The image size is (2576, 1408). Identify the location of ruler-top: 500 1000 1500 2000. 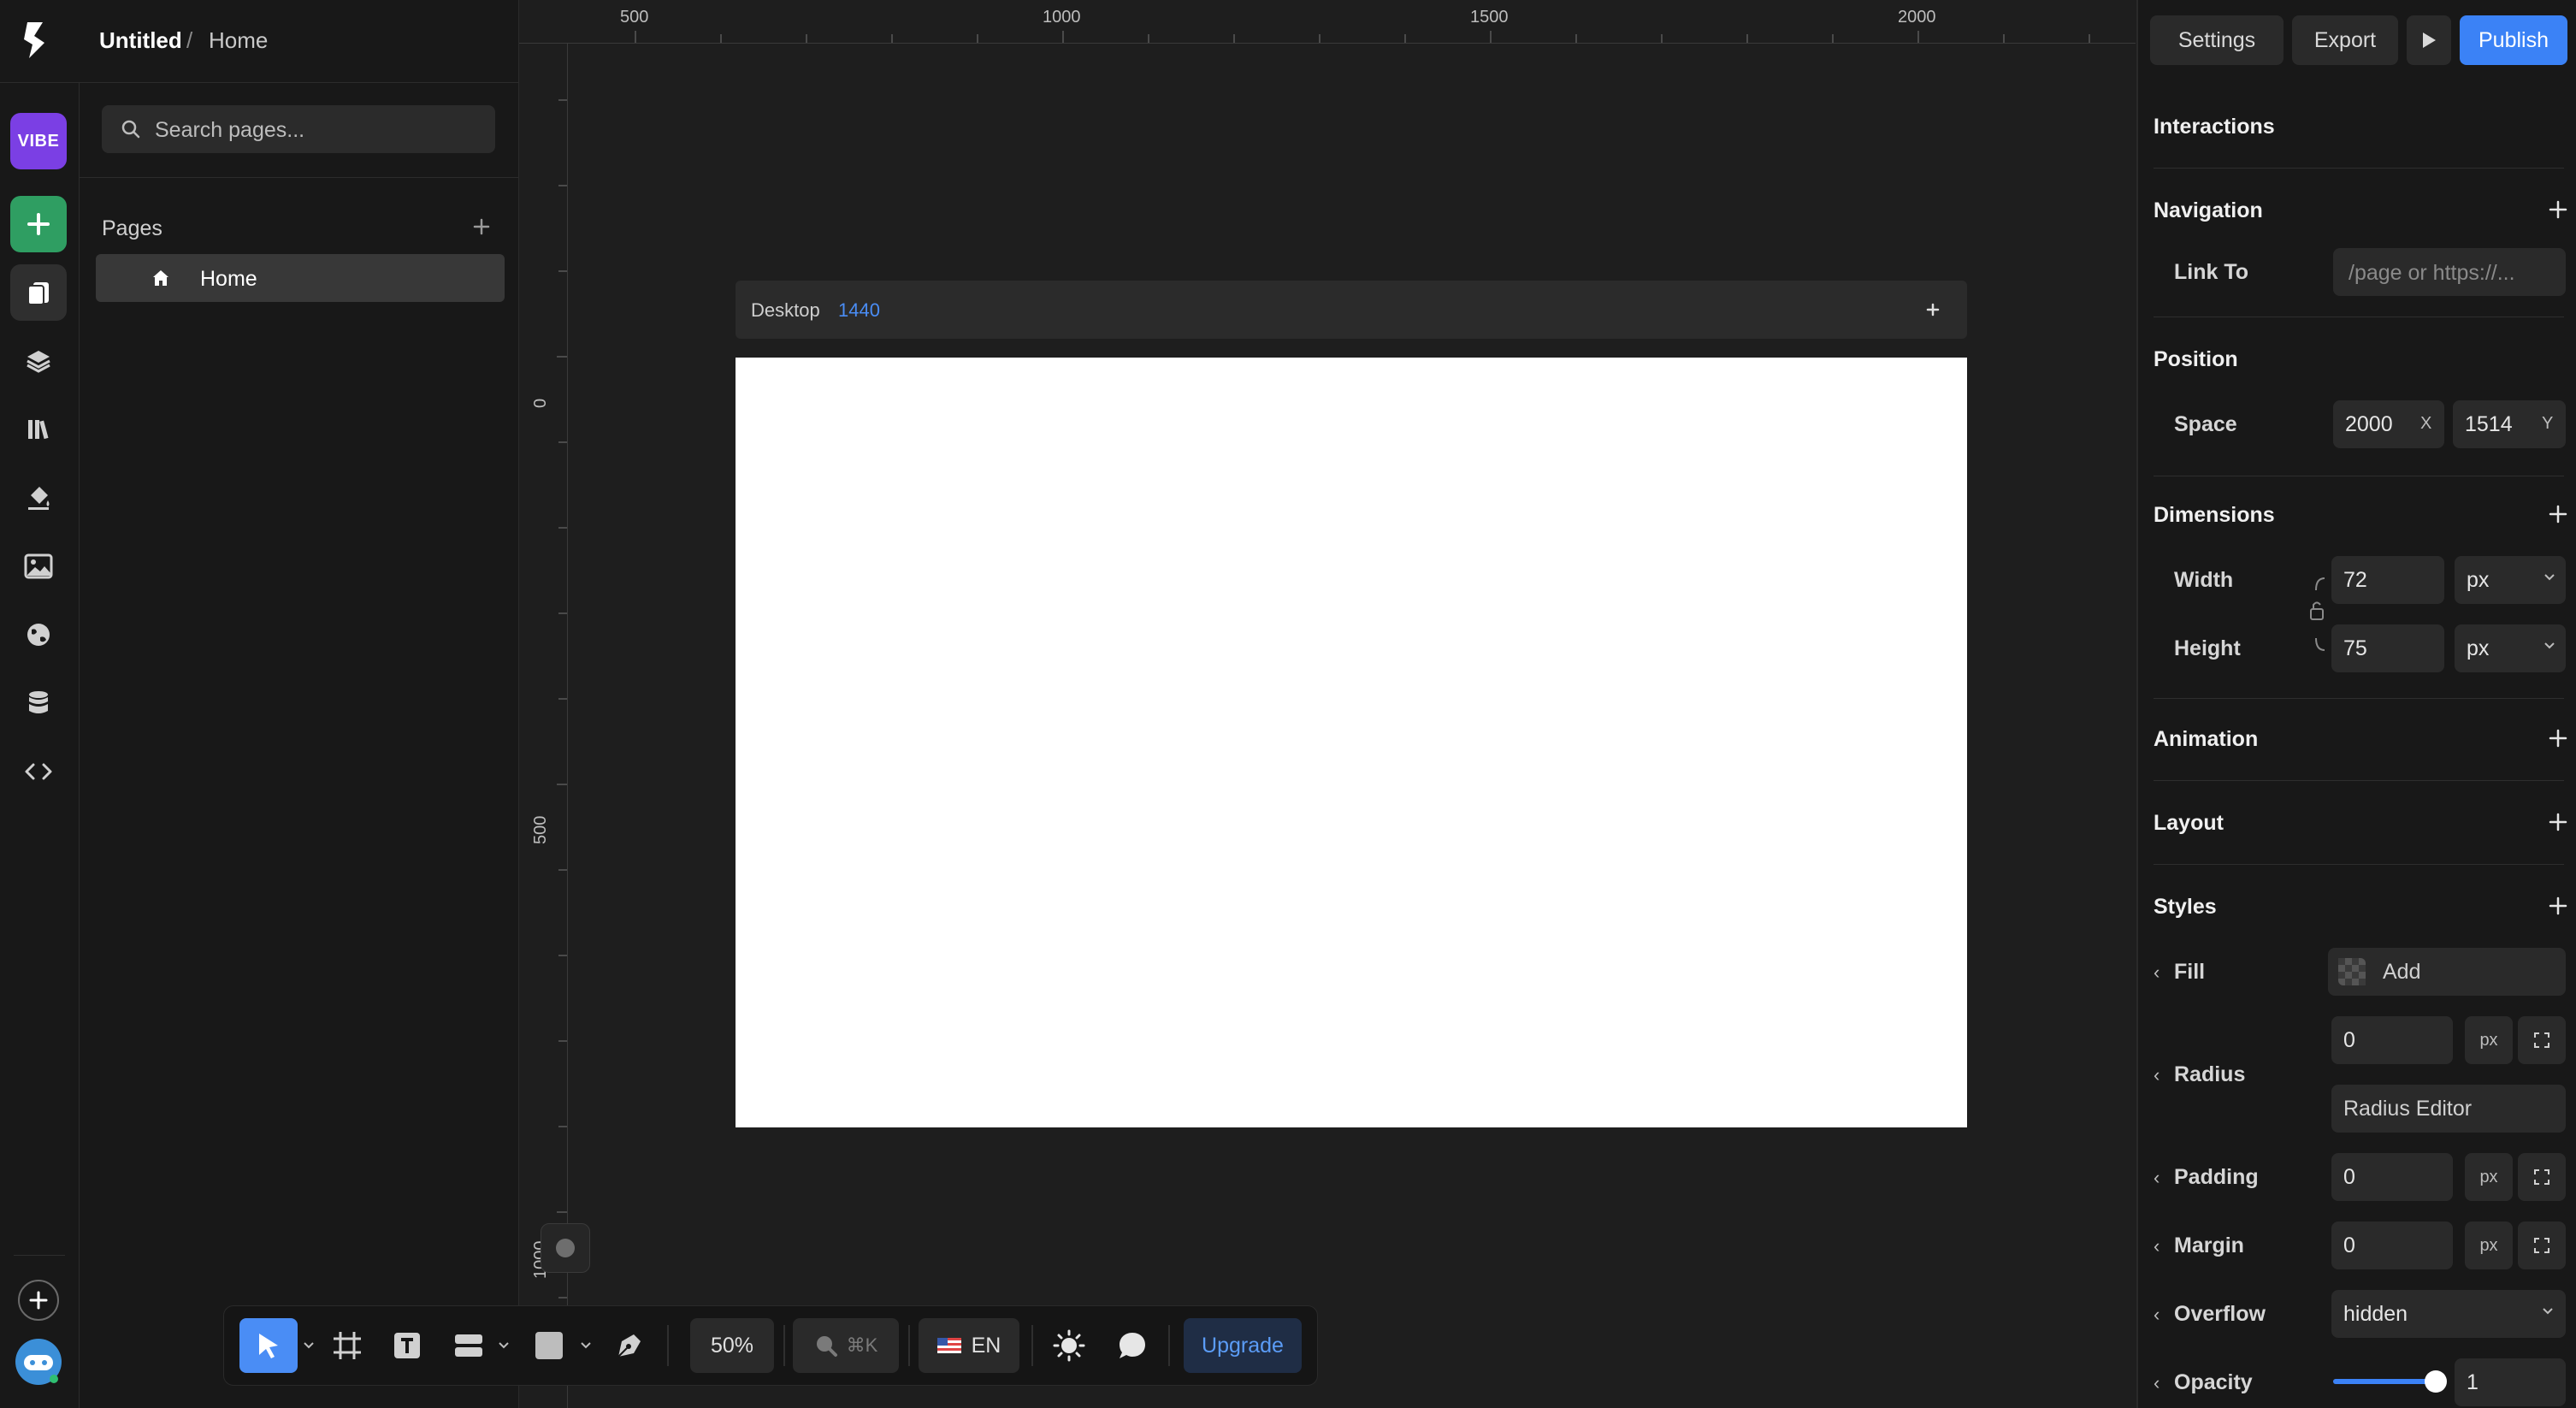
(1327, 22).